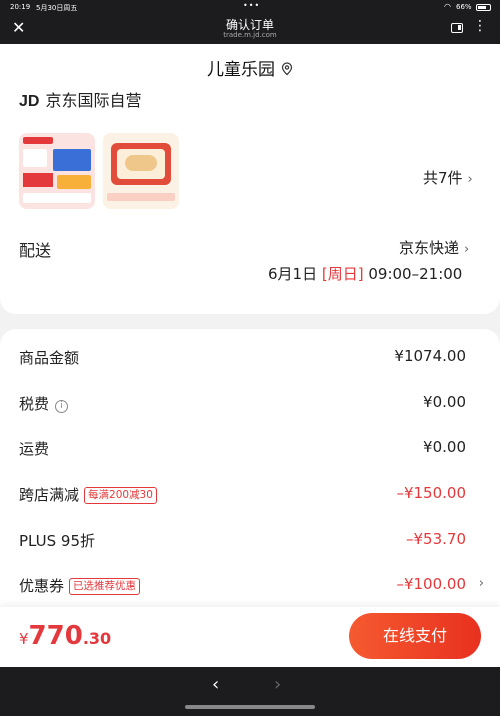  What do you see at coordinates (277, 684) in the screenshot?
I see `forward-icon: ›` at bounding box center [277, 684].